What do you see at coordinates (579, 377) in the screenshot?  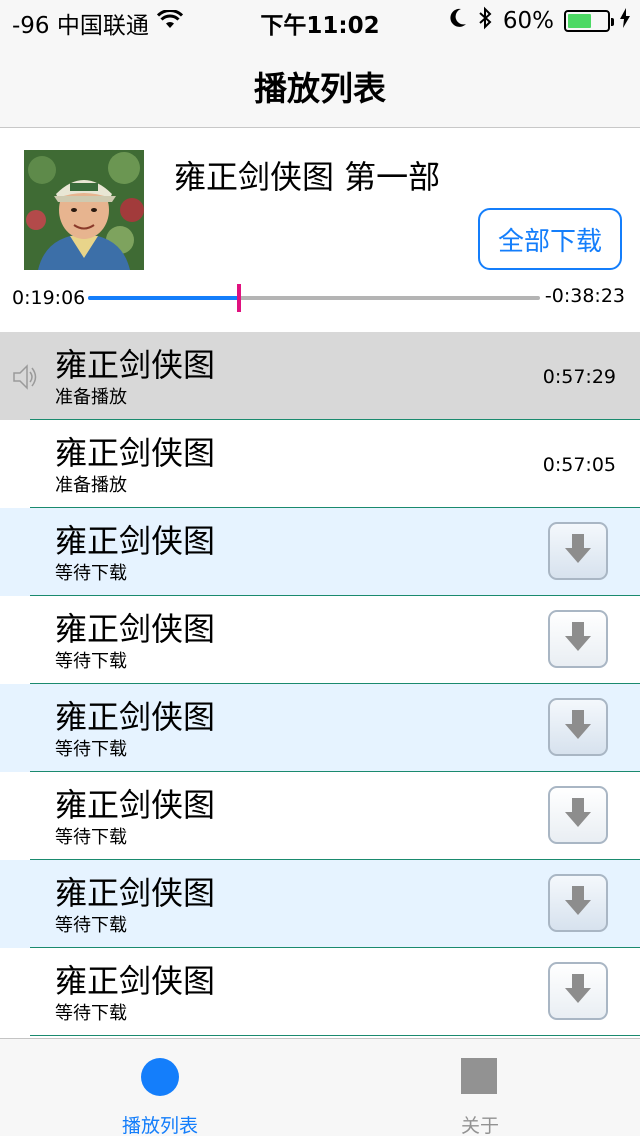 I see `track-duration: 0:57:29` at bounding box center [579, 377].